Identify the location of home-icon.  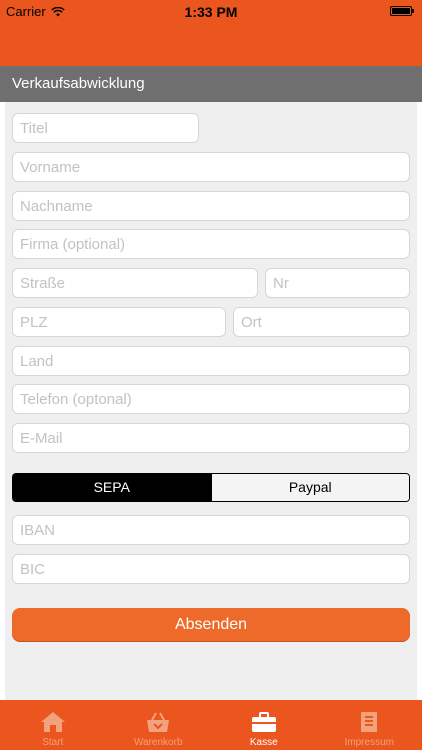
(52, 722).